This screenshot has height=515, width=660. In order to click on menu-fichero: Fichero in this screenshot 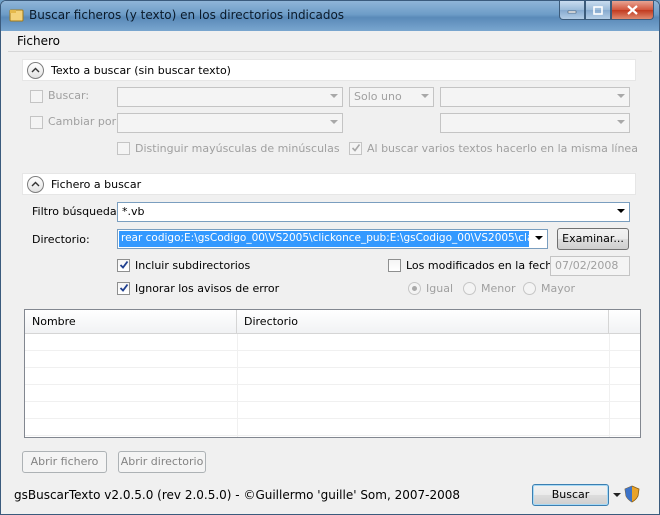, I will do `click(38, 41)`.